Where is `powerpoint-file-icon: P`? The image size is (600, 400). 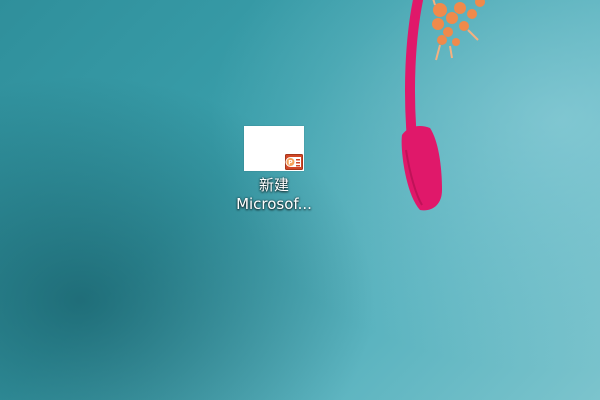
powerpoint-file-icon: P is located at coordinates (294, 162).